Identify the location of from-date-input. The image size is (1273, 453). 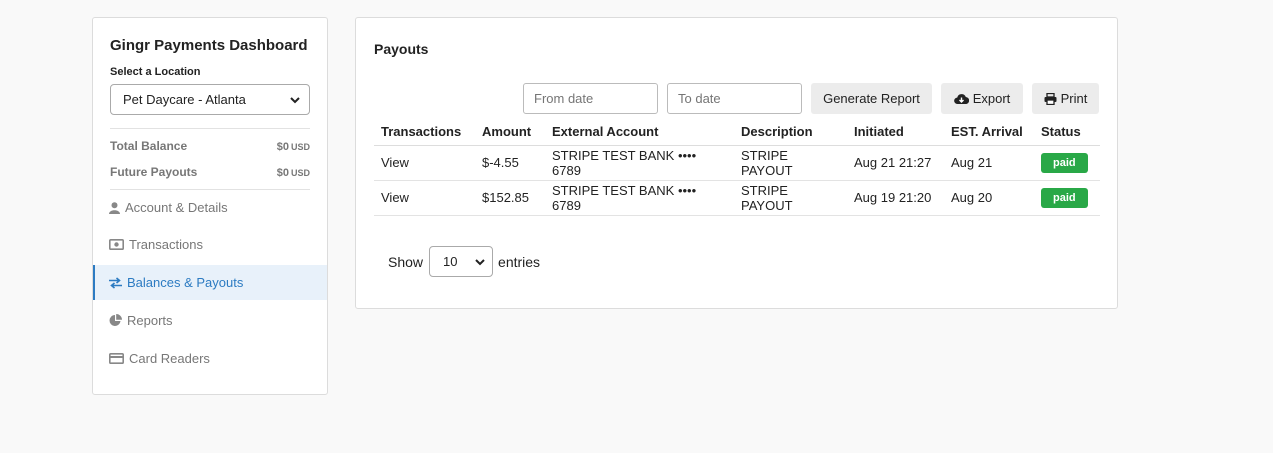
(590, 98).